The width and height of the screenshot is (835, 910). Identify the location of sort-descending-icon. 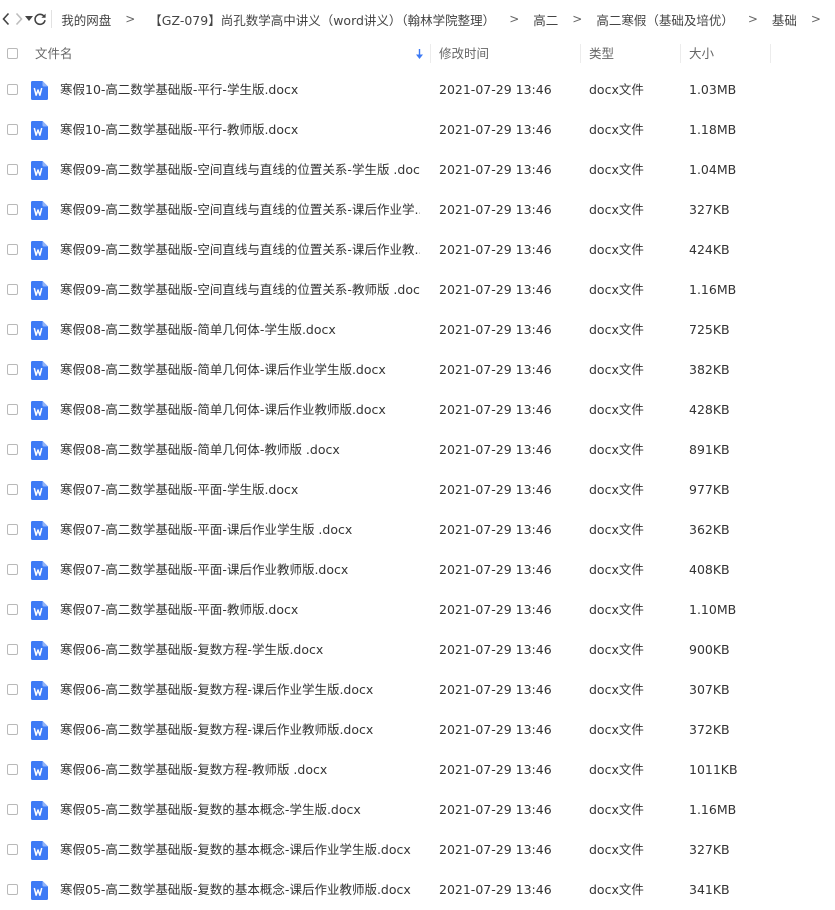
(419, 55).